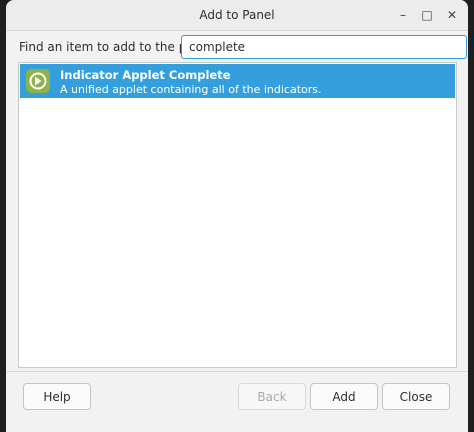 The height and width of the screenshot is (432, 474). Describe the element at coordinates (324, 47) in the screenshot. I see `search-input` at that location.